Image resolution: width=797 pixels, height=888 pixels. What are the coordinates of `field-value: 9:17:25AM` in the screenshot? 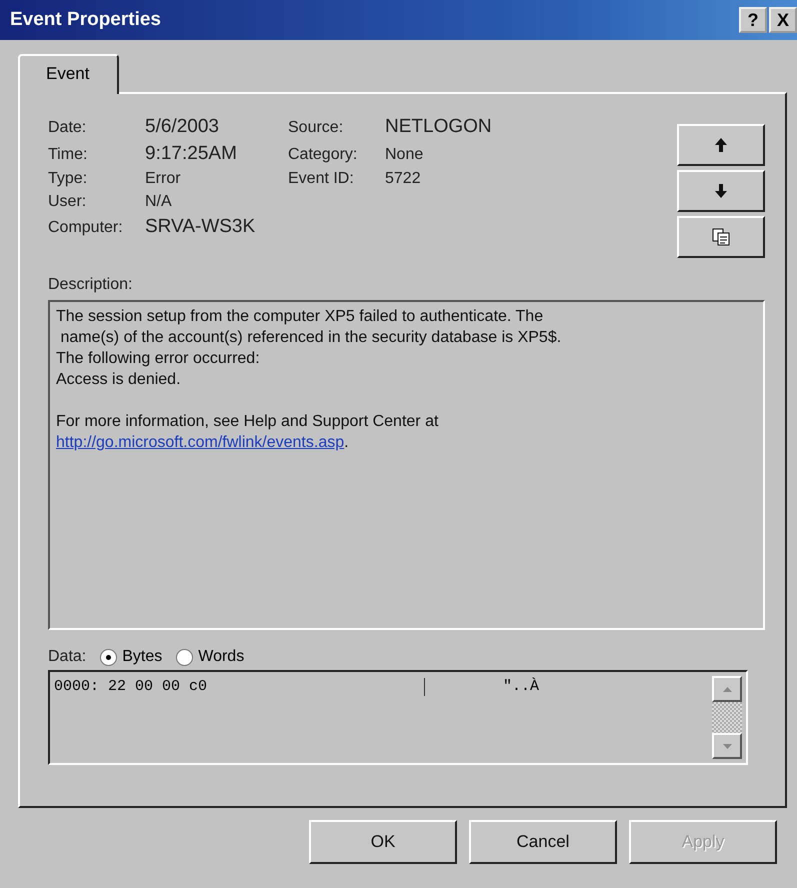 It's located at (191, 154).